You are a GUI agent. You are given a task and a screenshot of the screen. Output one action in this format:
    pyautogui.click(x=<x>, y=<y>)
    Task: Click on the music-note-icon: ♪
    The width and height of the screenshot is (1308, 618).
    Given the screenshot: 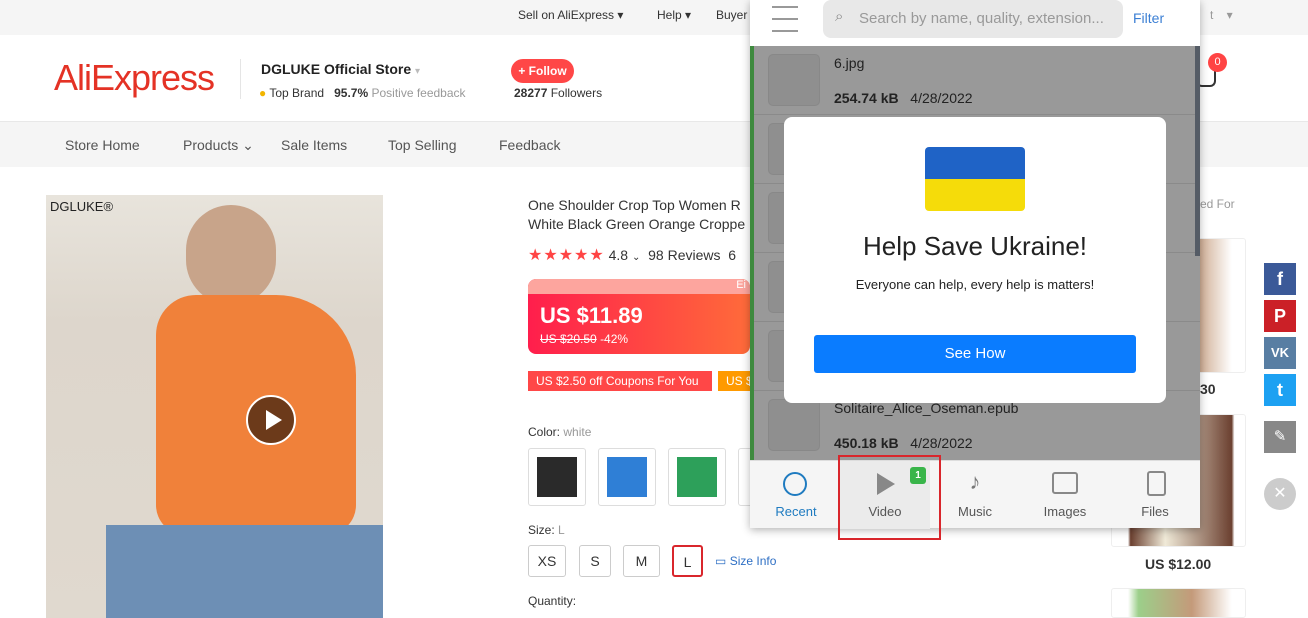 What is the action you would take?
    pyautogui.click(x=975, y=481)
    